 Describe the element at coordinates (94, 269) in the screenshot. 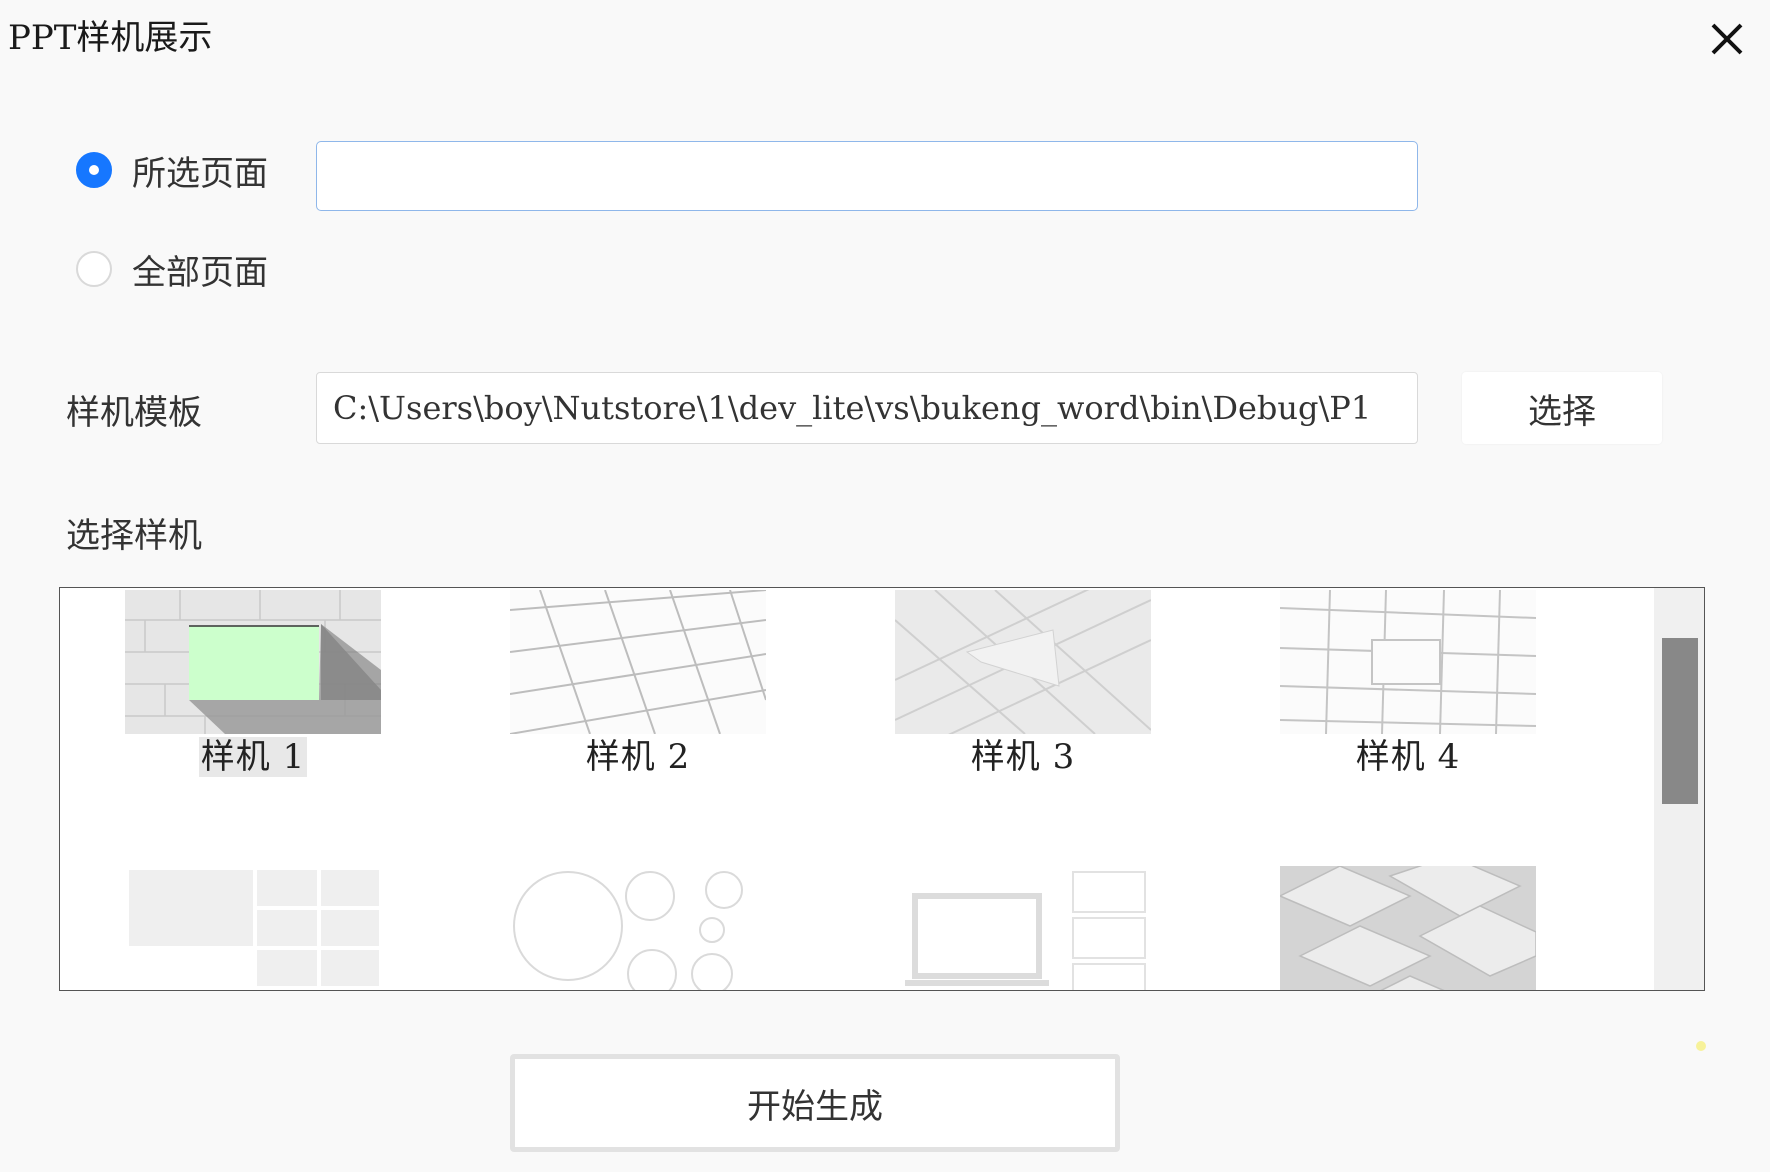

I see `radio-all-pages` at that location.